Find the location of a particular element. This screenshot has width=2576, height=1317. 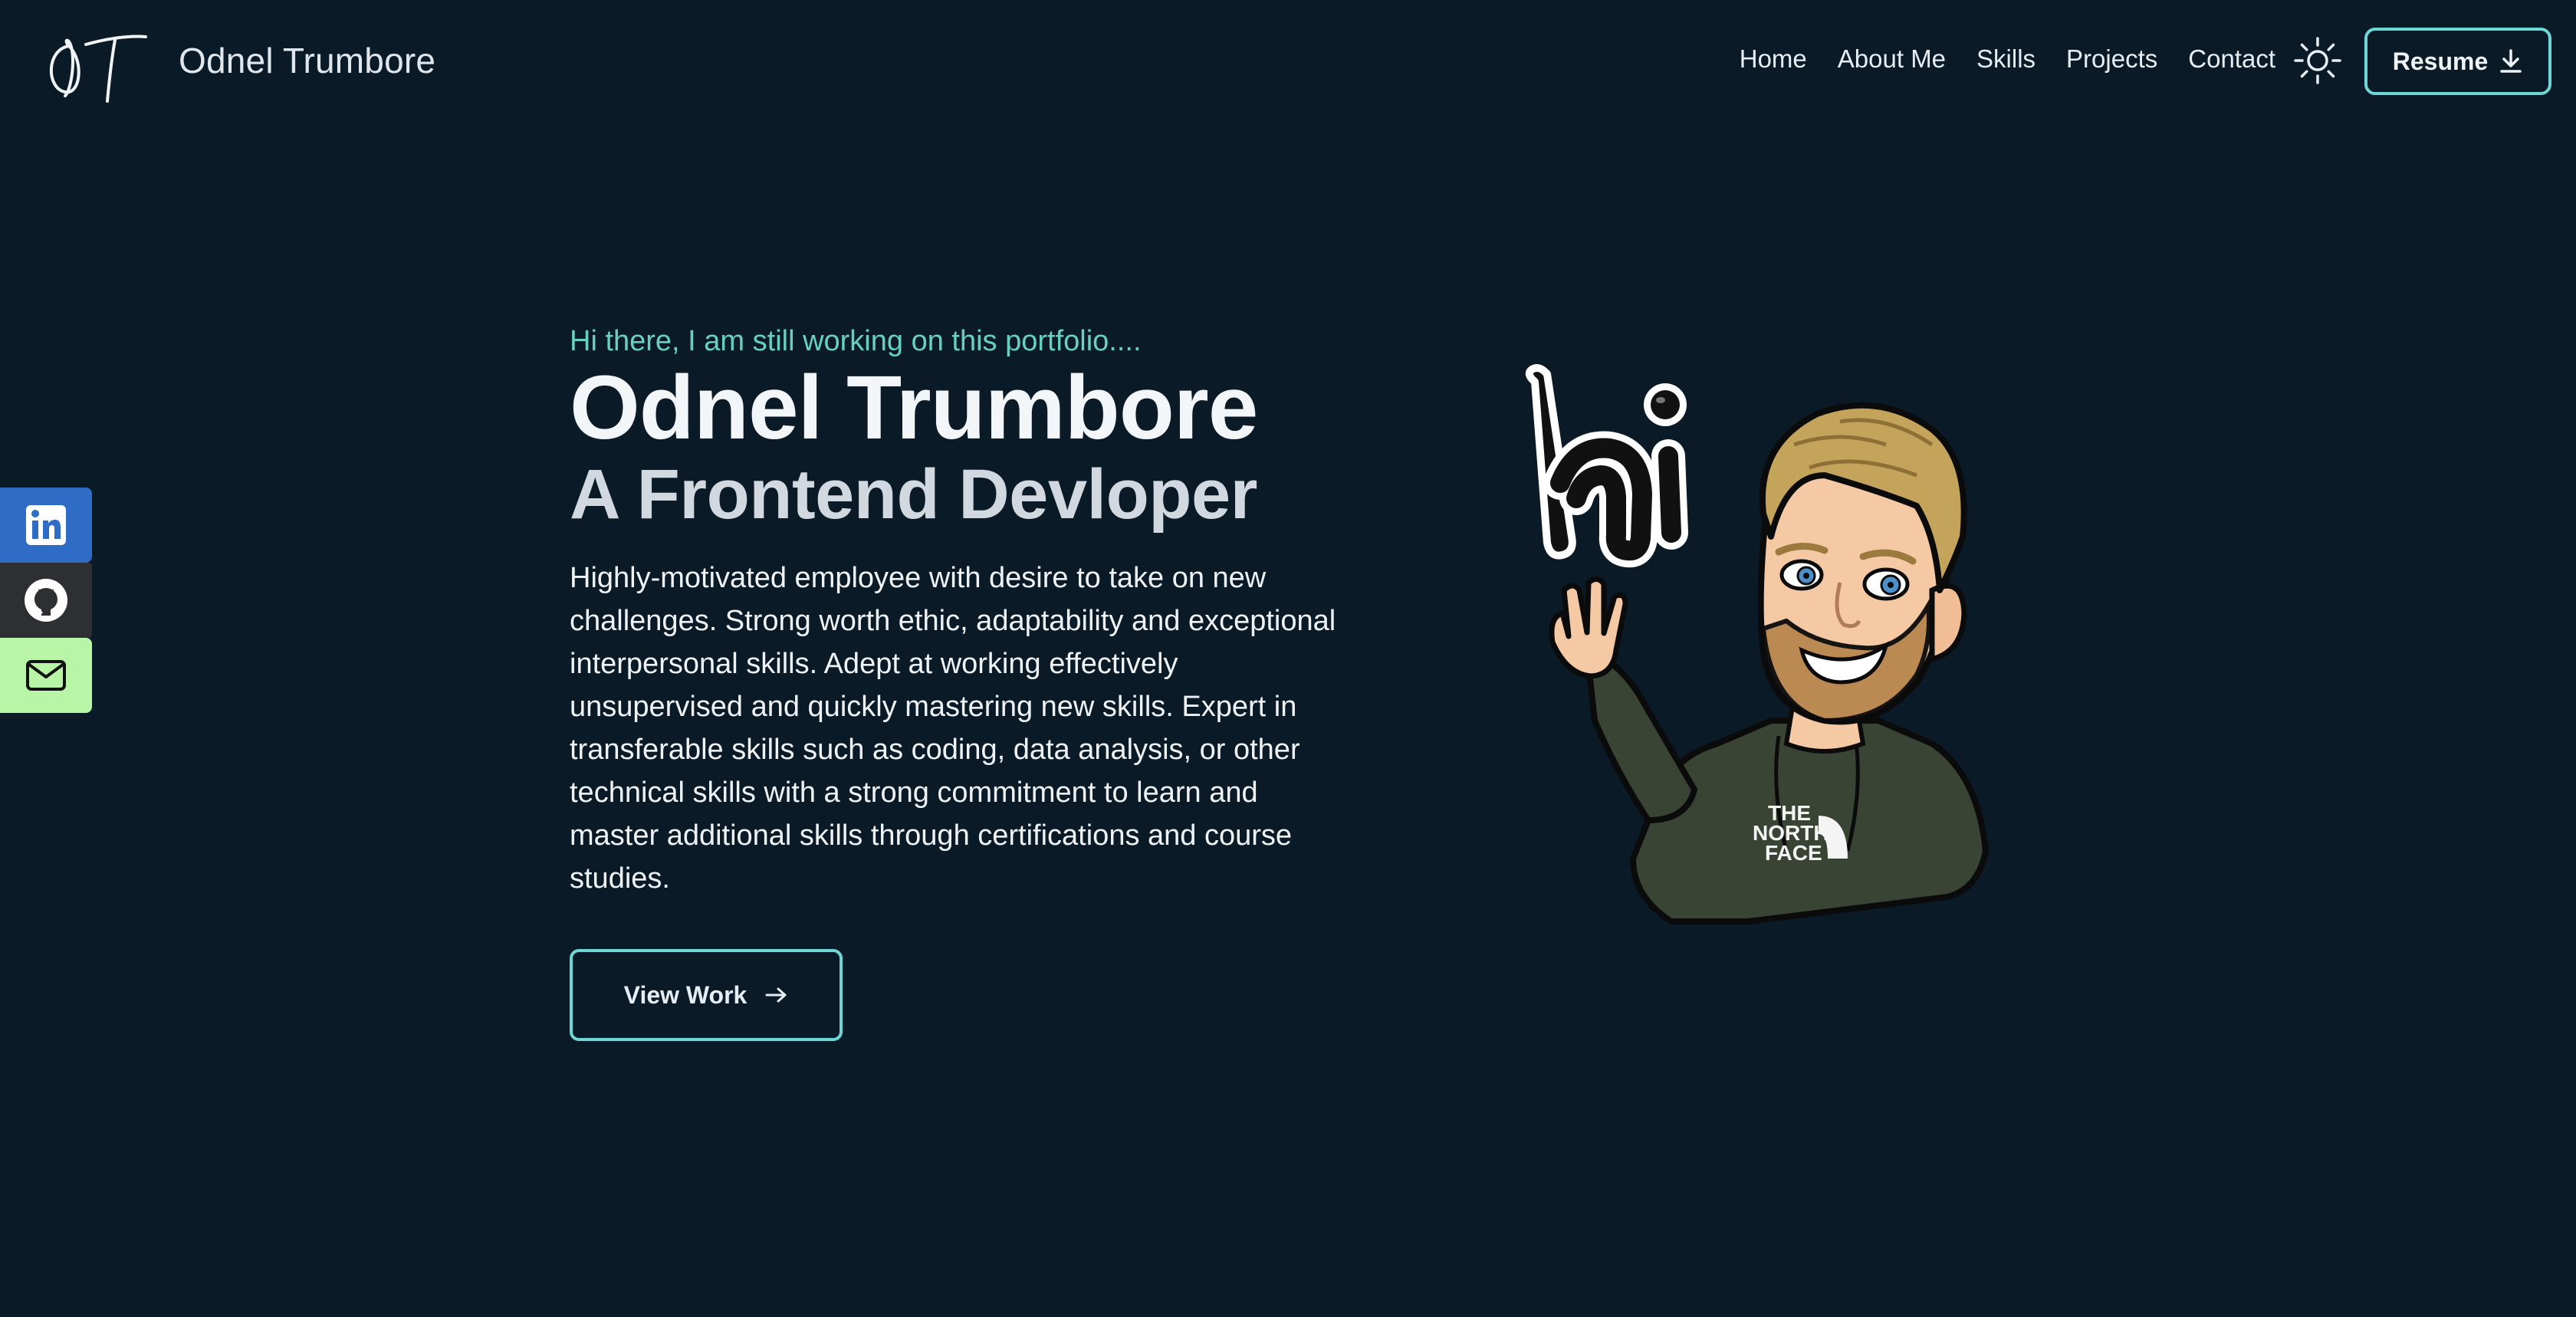

view-work-button: View Work is located at coordinates (706, 995).